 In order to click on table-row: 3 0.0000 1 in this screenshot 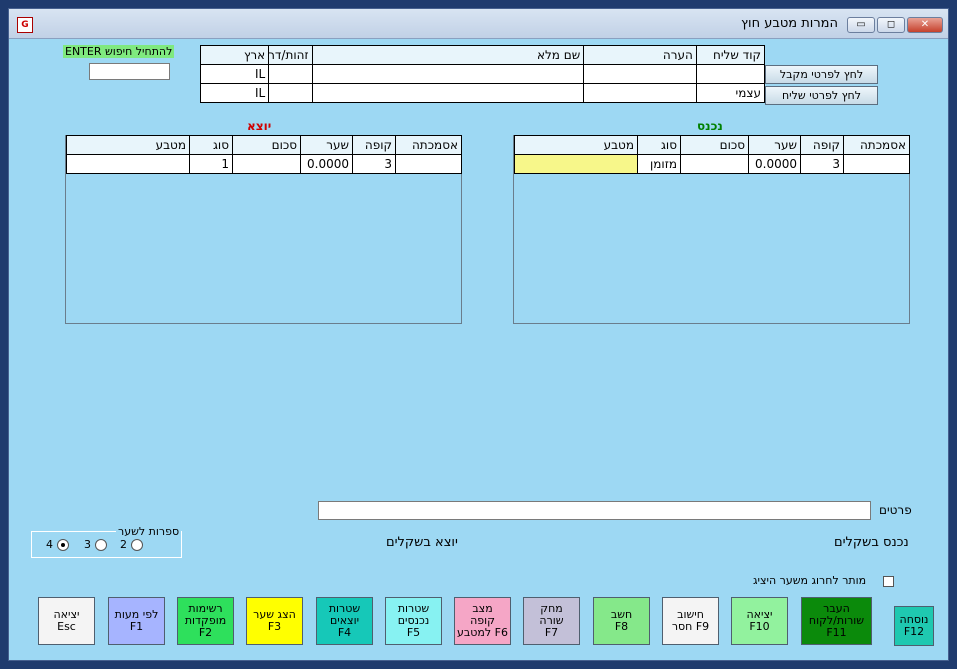, I will do `click(264, 164)`.